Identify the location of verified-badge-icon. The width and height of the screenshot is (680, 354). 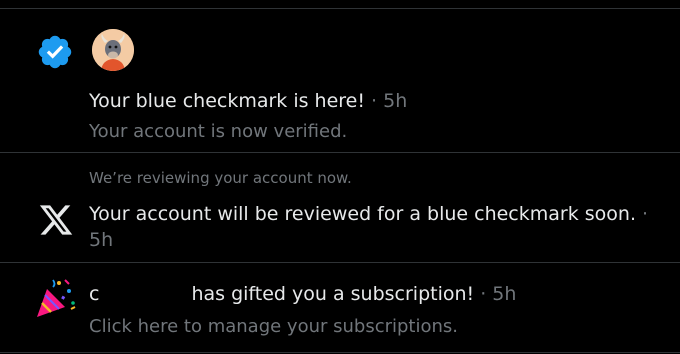
(55, 54).